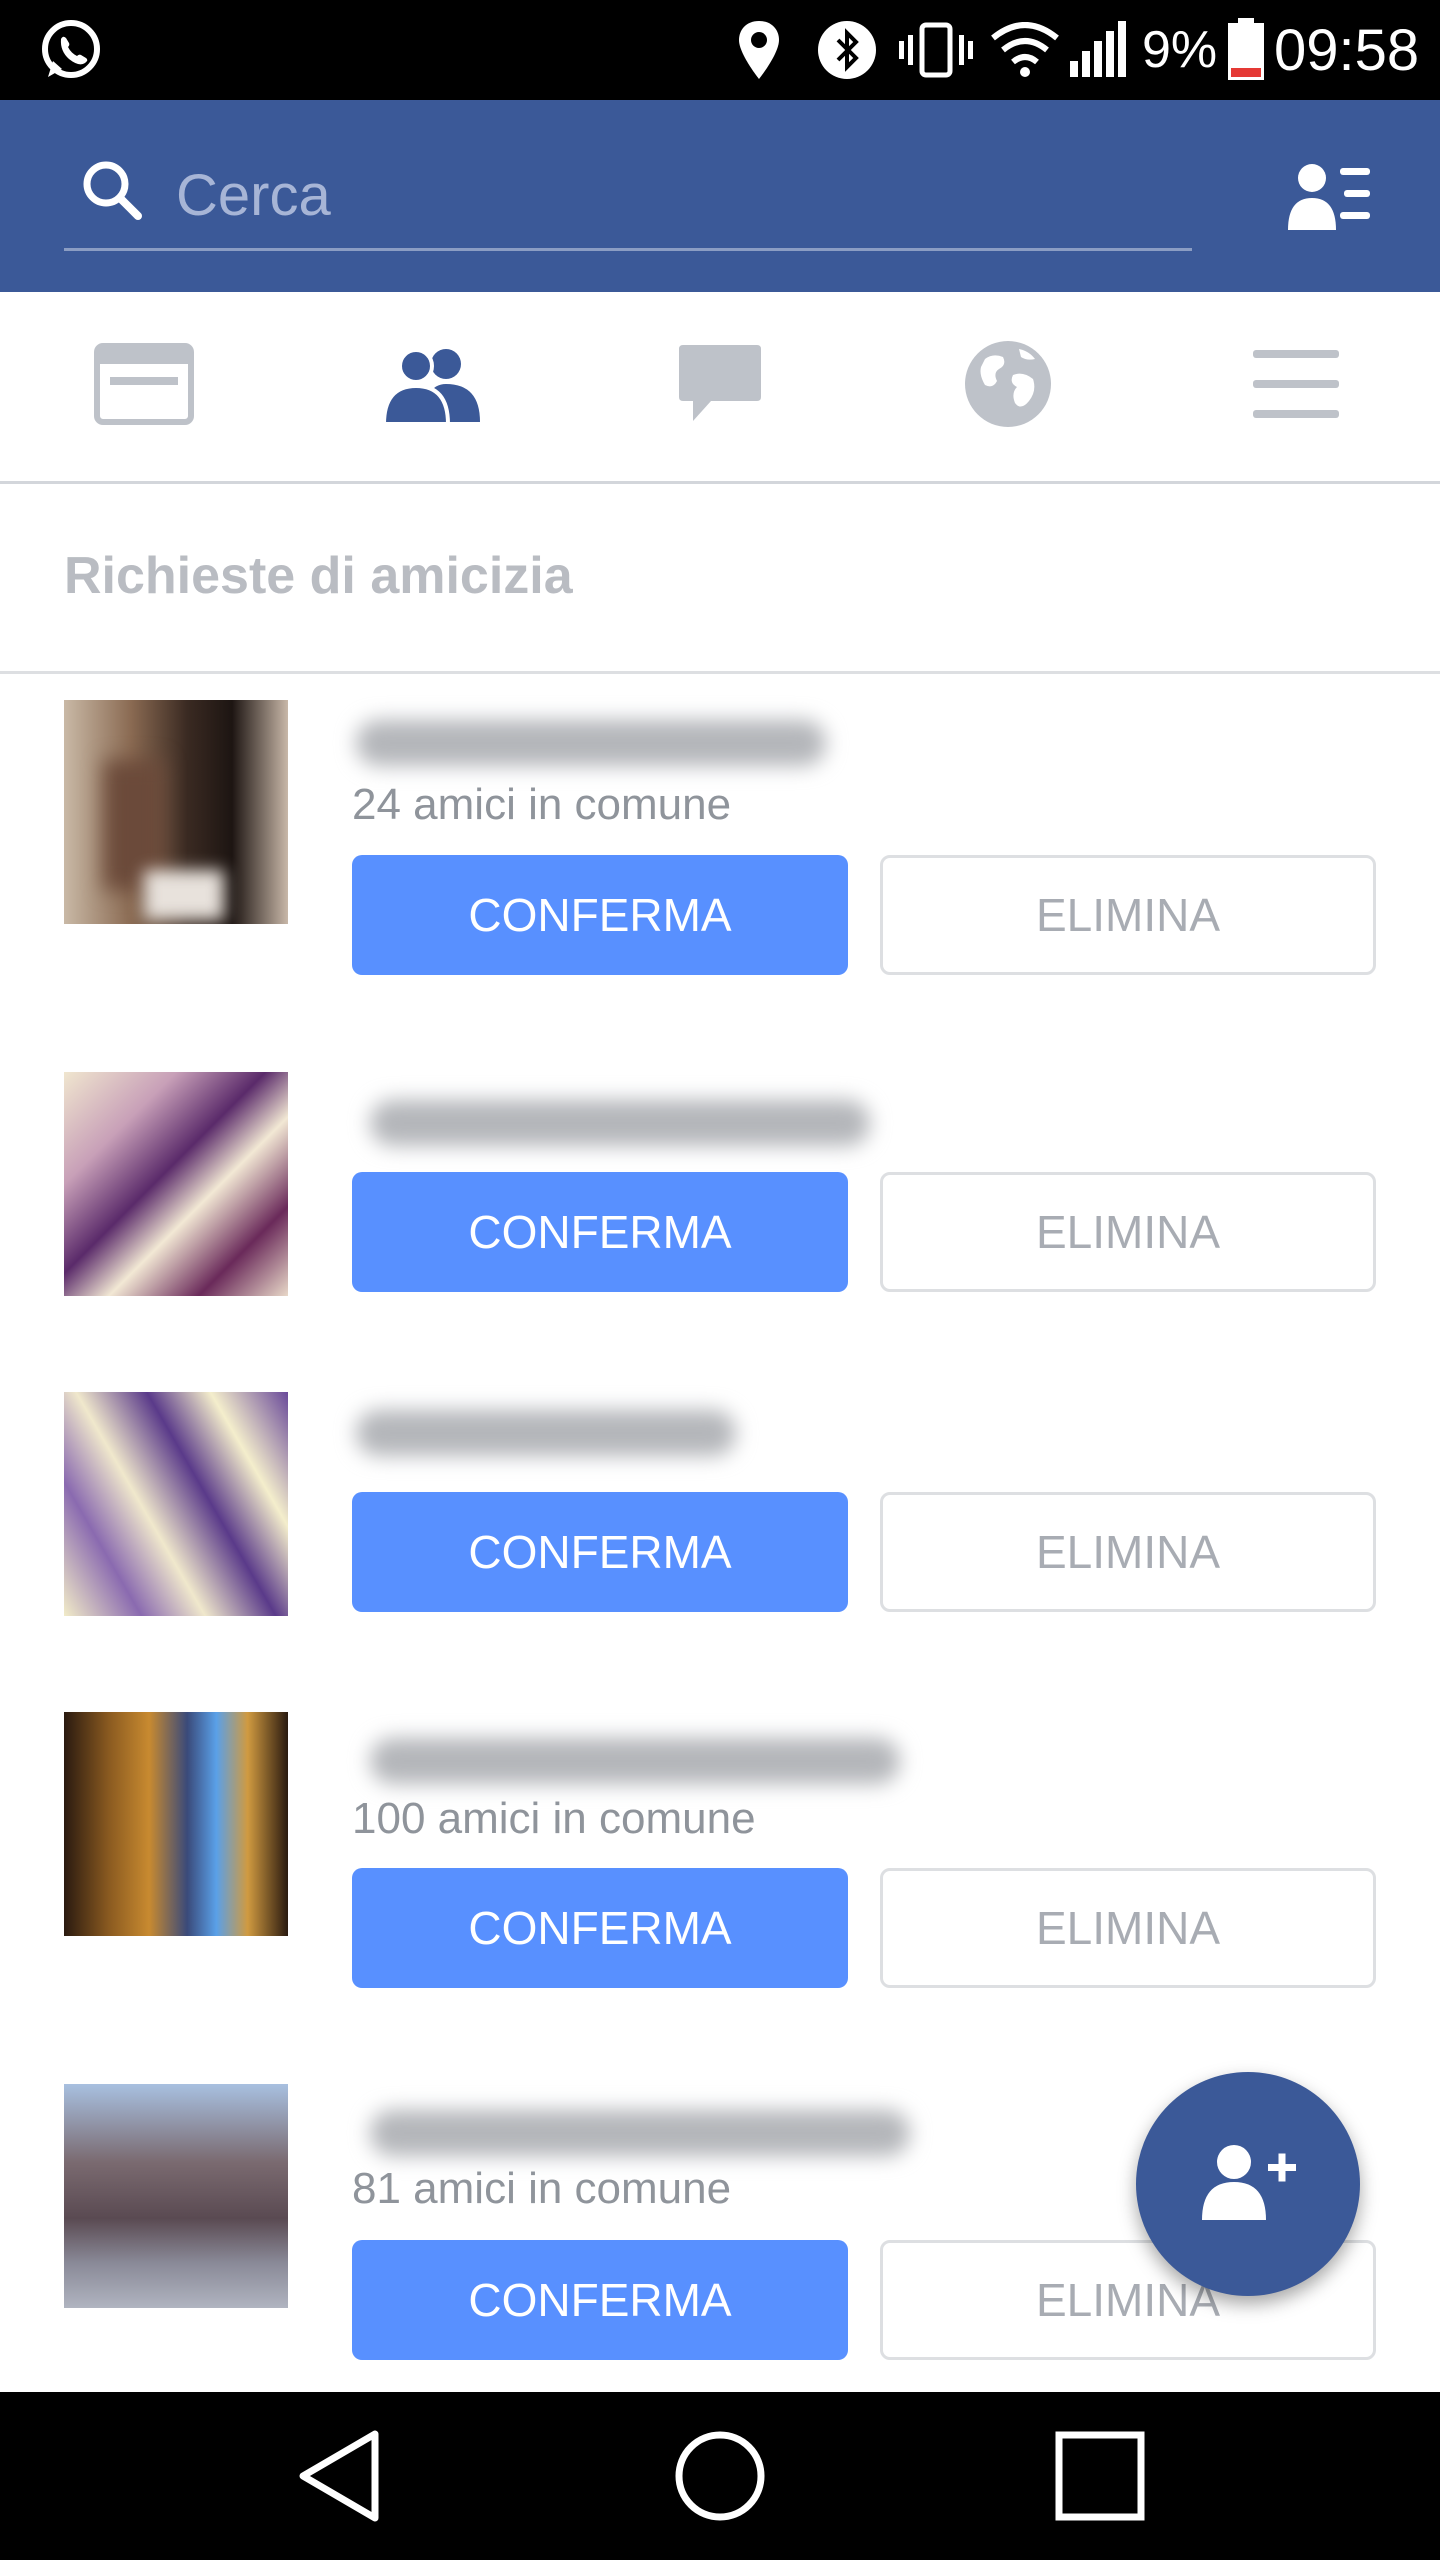 Image resolution: width=1440 pixels, height=2560 pixels. I want to click on back-icon, so click(340, 2476).